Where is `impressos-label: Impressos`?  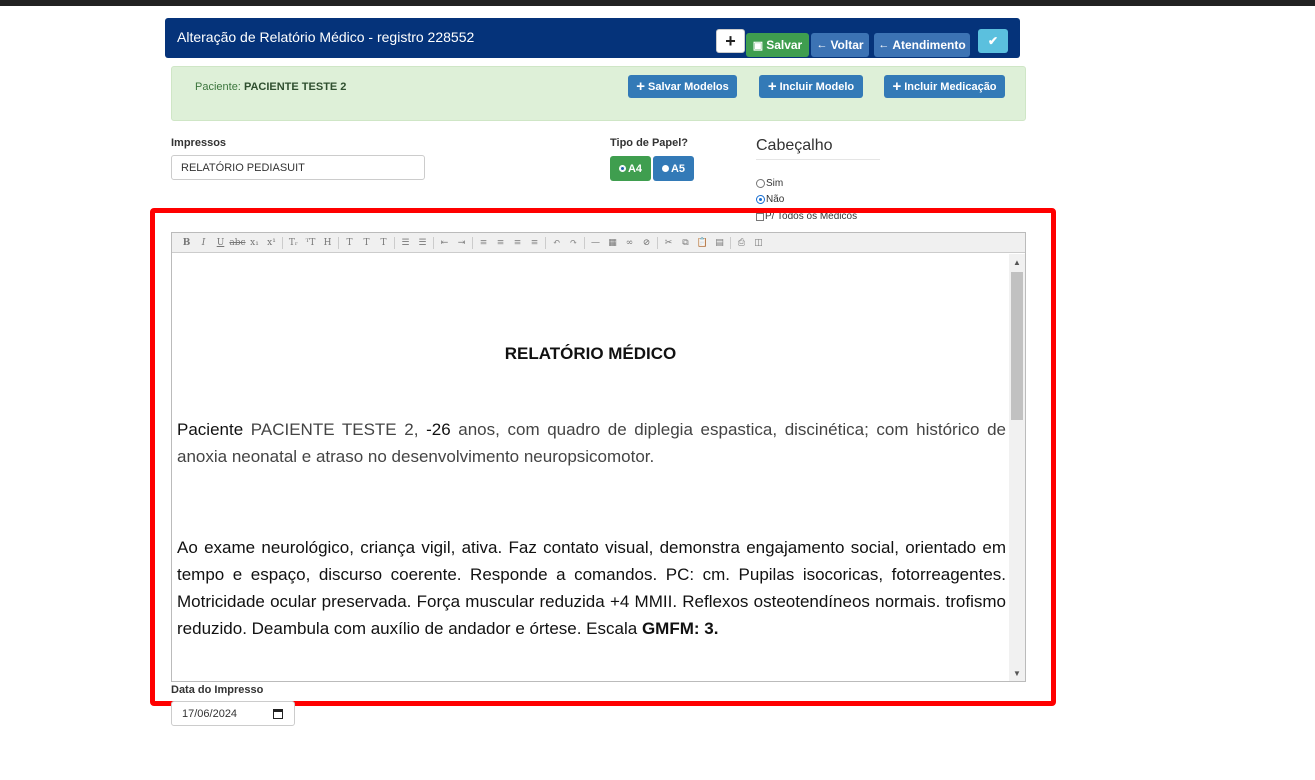 impressos-label: Impressos is located at coordinates (199, 143).